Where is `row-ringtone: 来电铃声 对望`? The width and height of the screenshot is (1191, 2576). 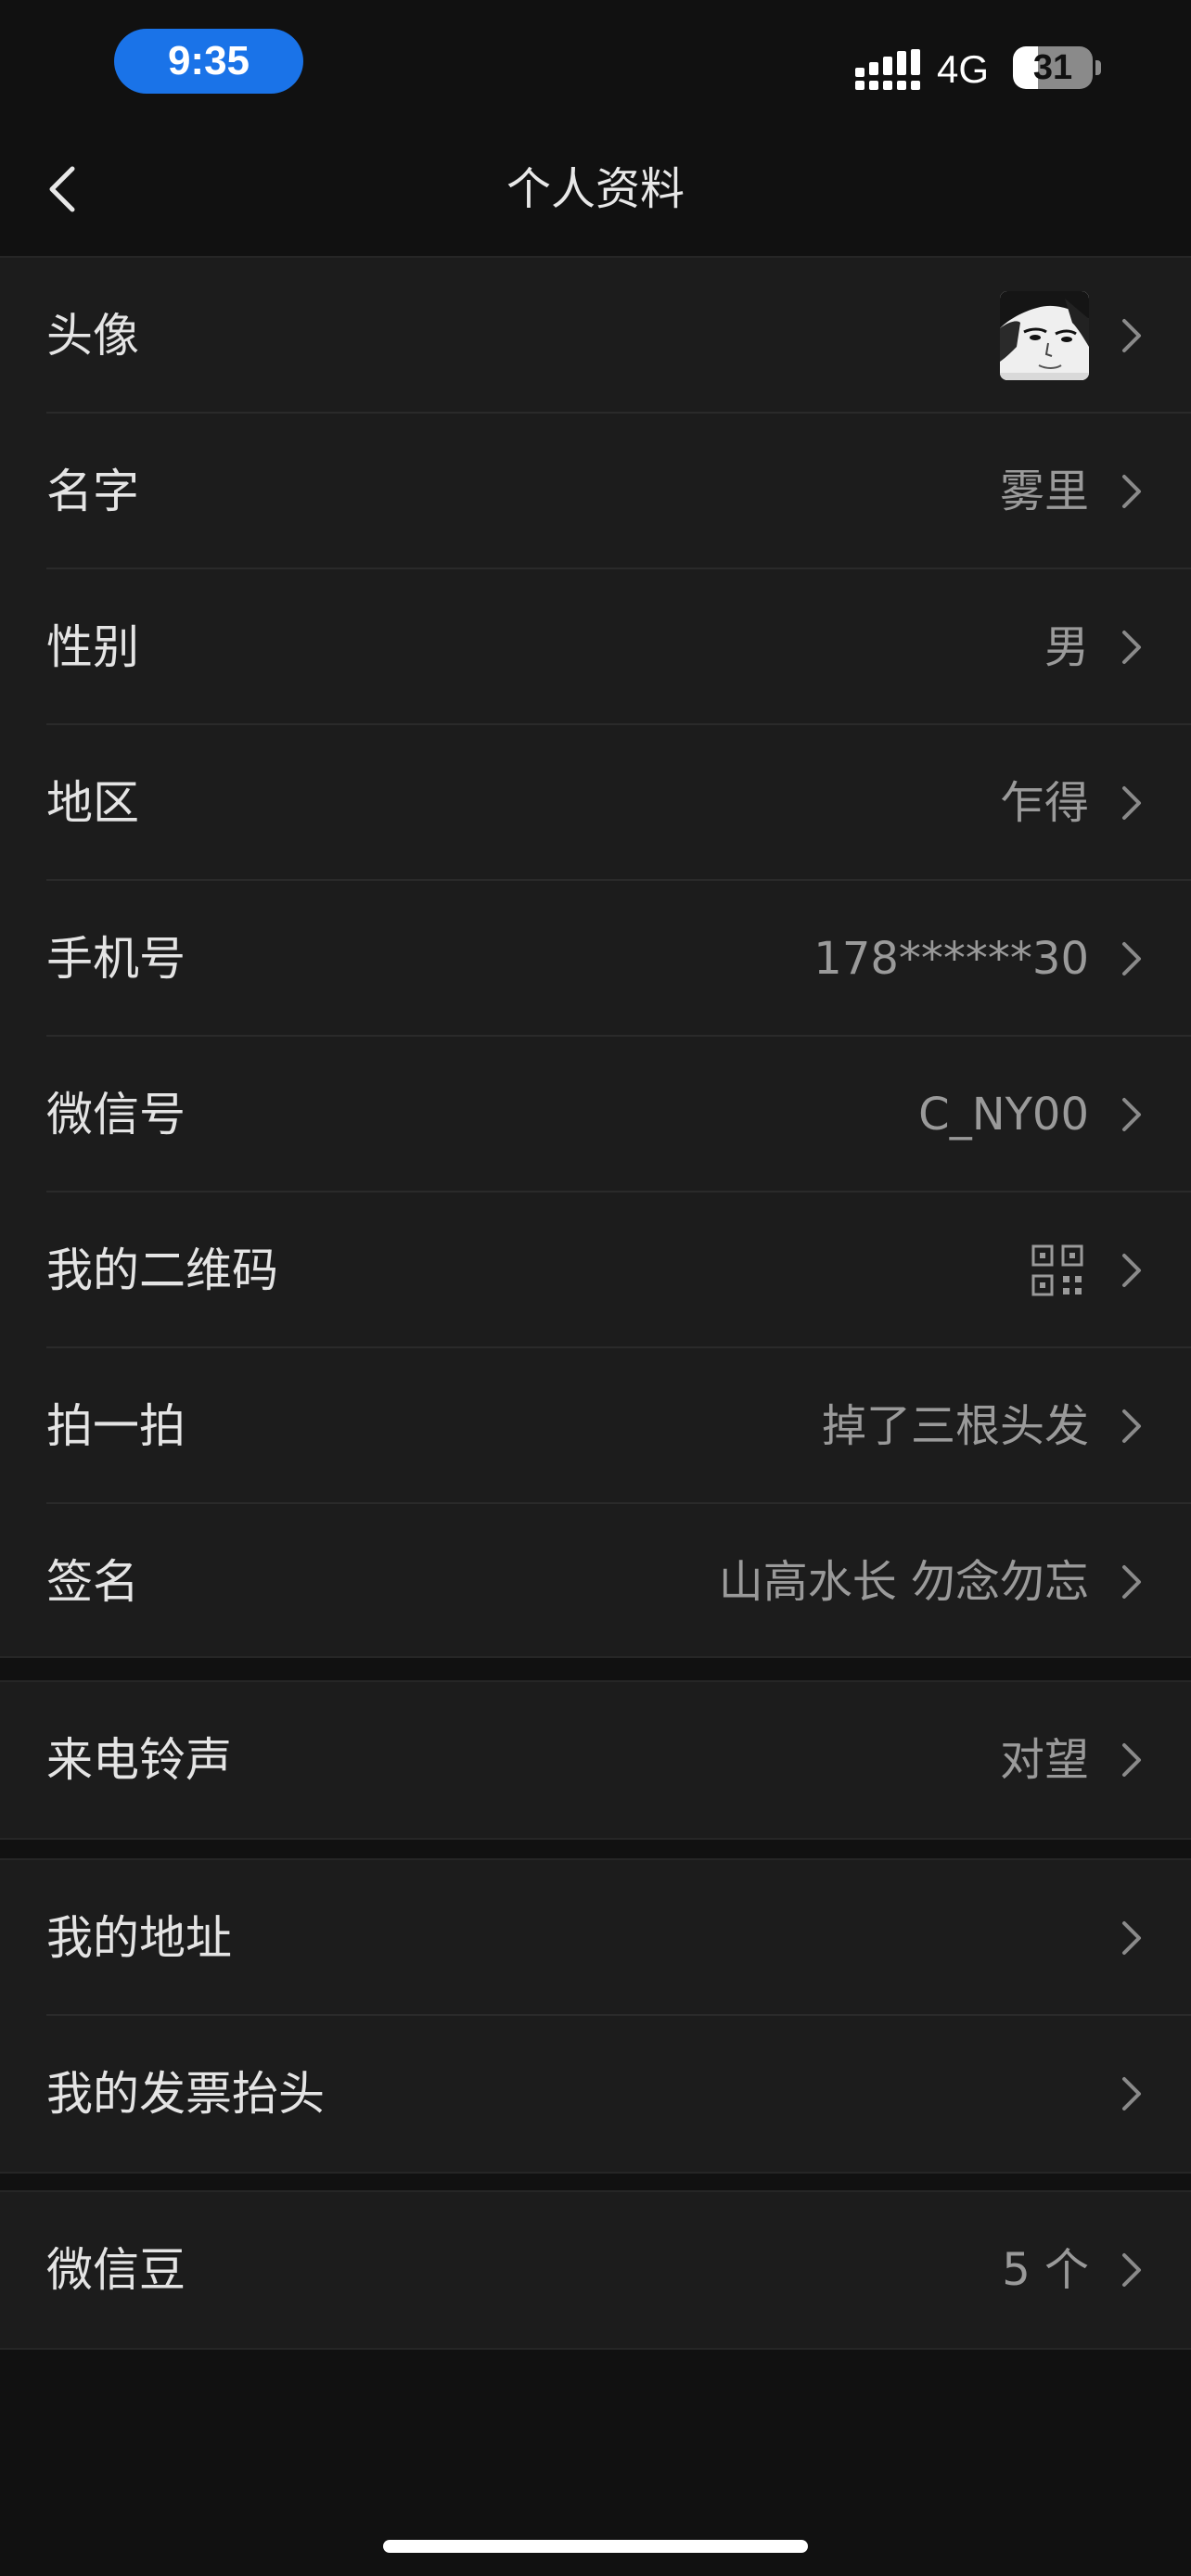 row-ringtone: 来电铃声 对望 is located at coordinates (595, 1760).